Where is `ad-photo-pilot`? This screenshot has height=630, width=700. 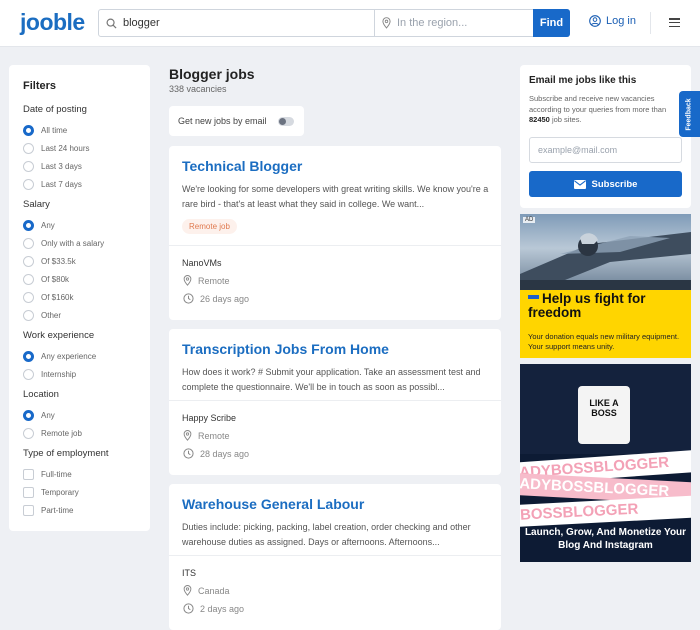
ad-photo-pilot is located at coordinates (605, 252).